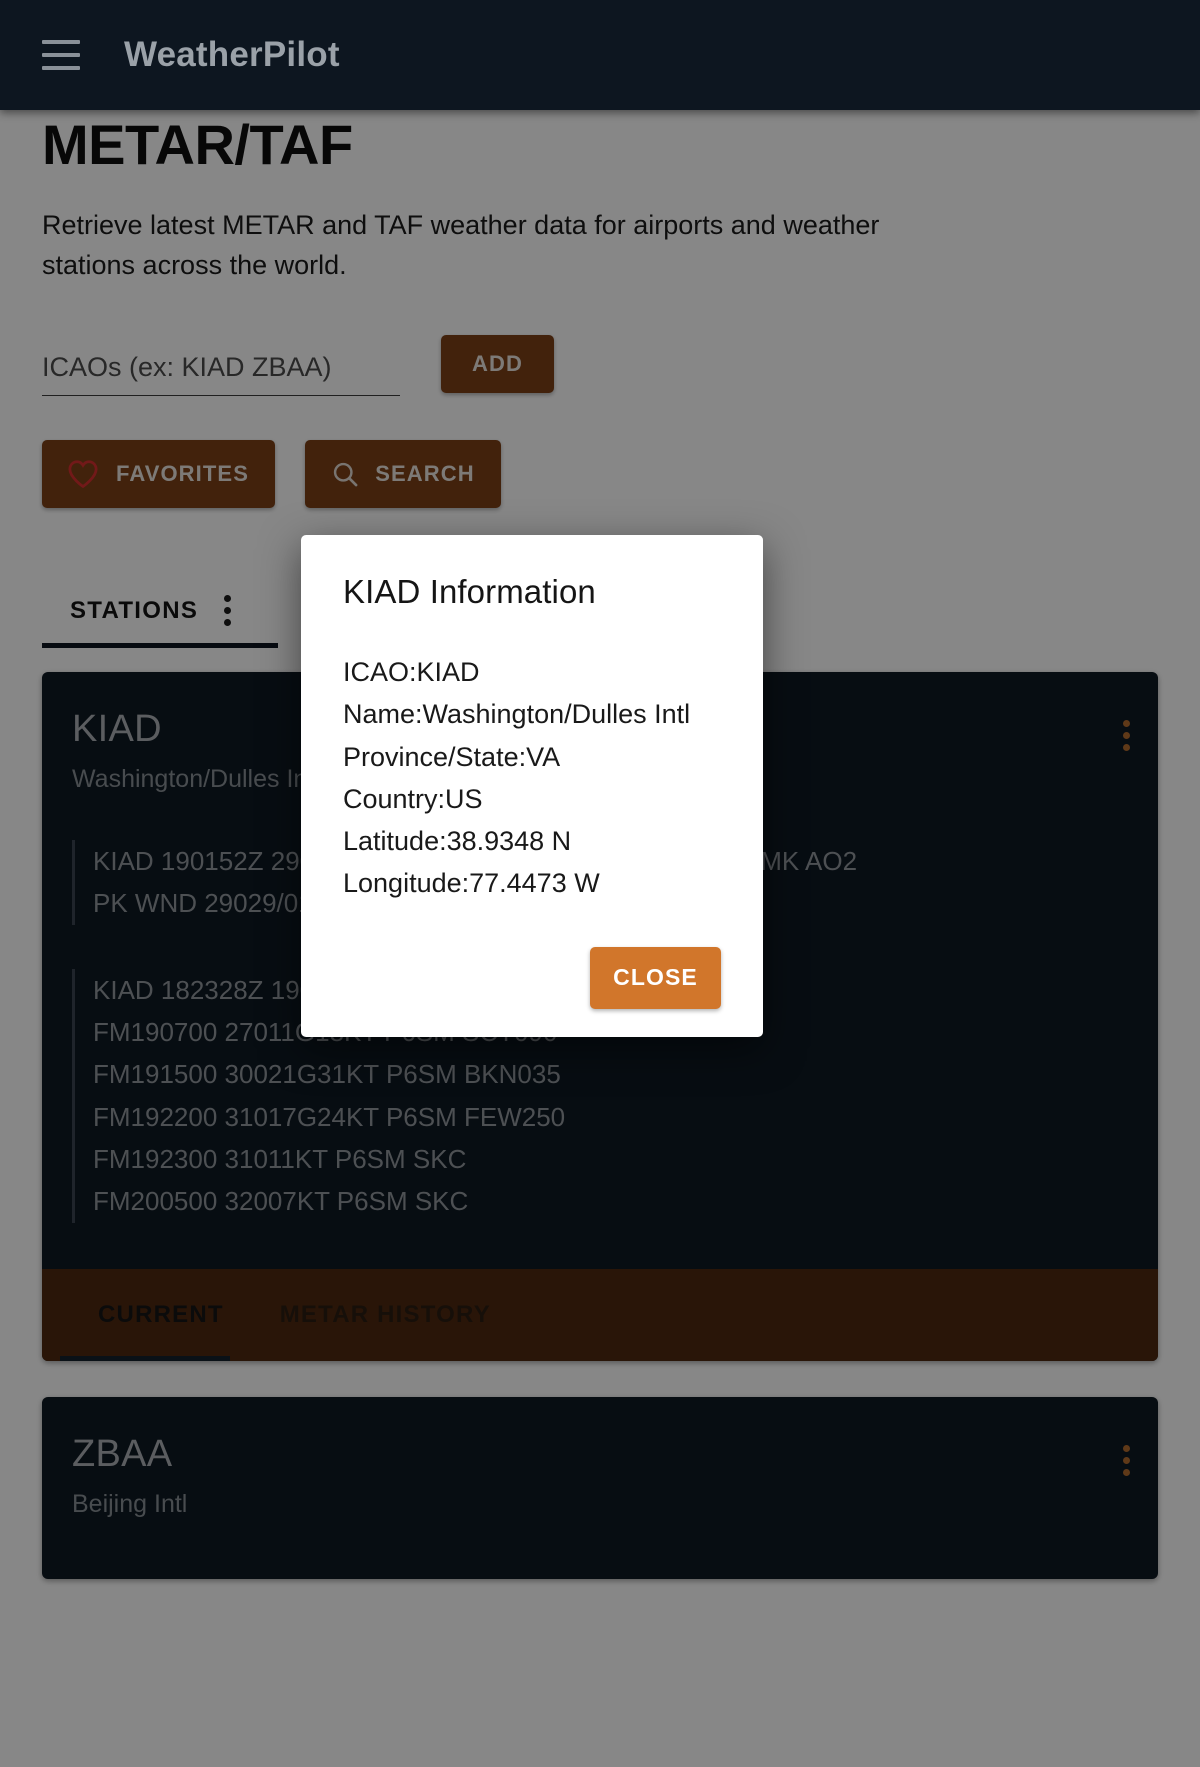  Describe the element at coordinates (345, 474) in the screenshot. I see `search-icon` at that location.